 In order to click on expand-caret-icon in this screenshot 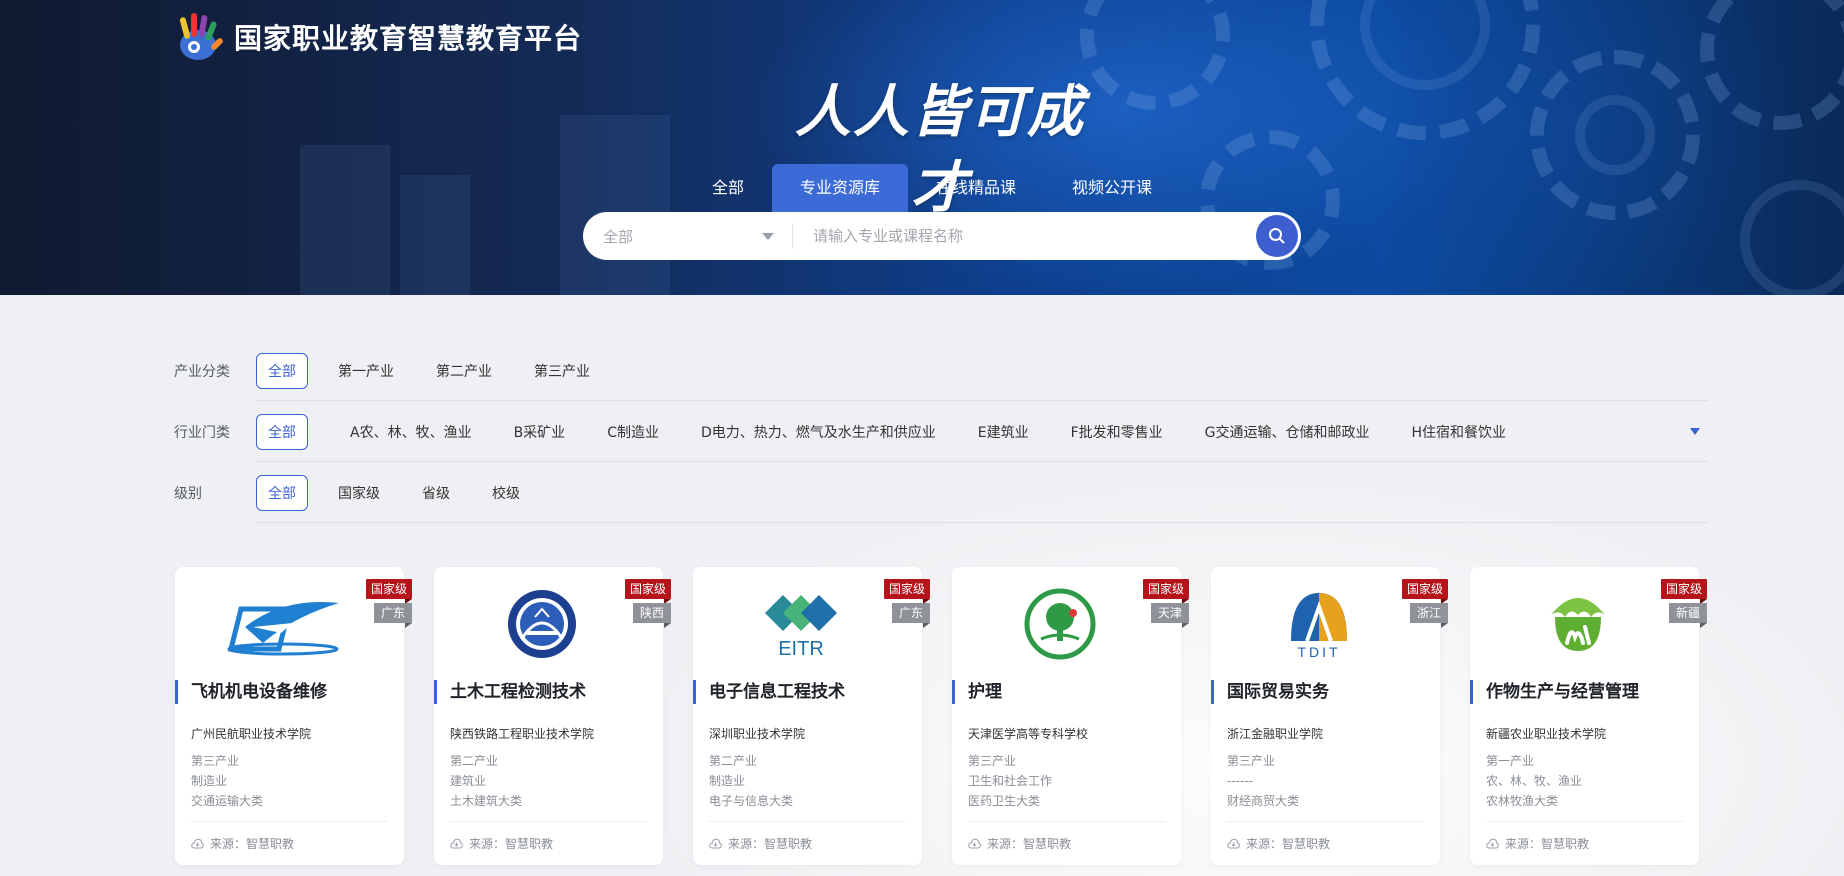, I will do `click(1695, 431)`.